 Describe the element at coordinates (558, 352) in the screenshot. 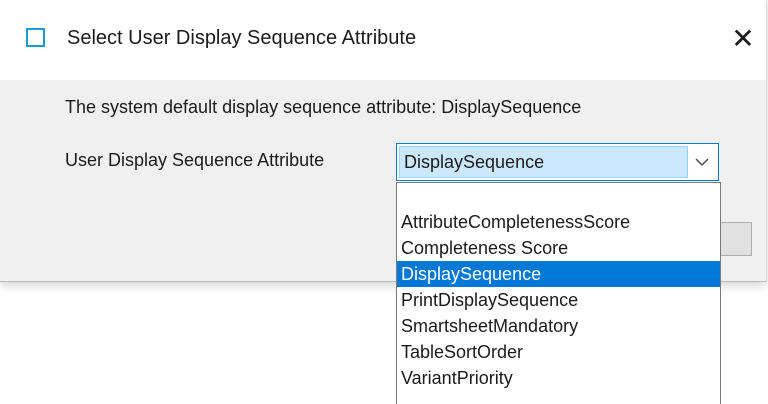

I see `dropdown-option: TableSortOrder` at that location.